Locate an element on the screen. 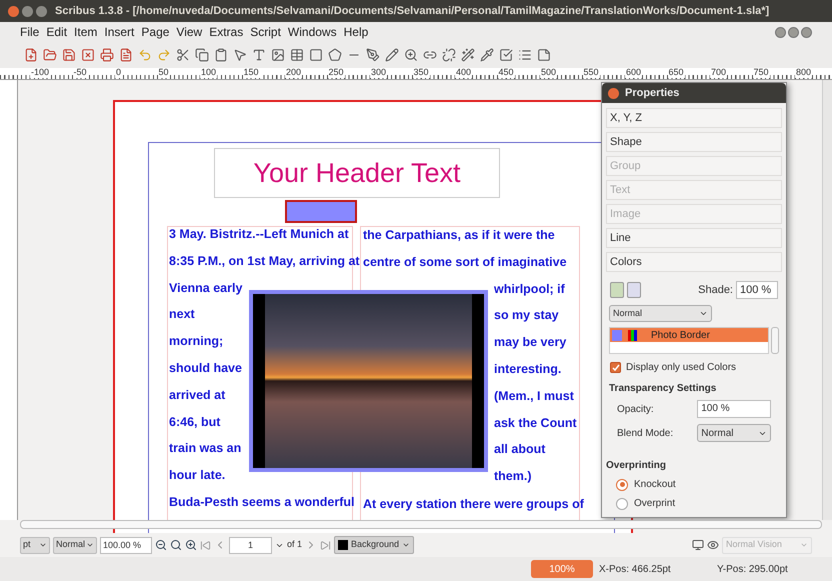 The height and width of the screenshot is (581, 832). line-color-icon is located at coordinates (617, 290).